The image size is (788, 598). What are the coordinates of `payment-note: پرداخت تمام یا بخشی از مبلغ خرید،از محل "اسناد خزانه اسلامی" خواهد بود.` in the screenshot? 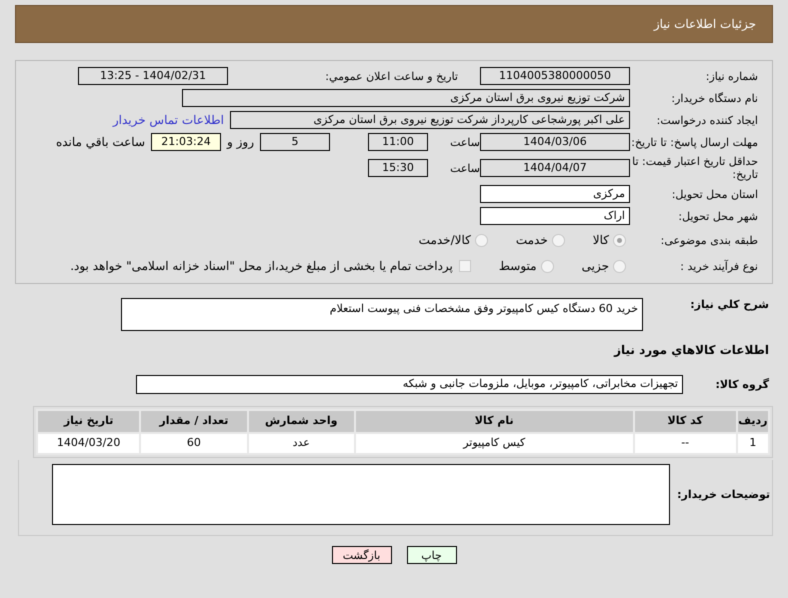 It's located at (261, 266).